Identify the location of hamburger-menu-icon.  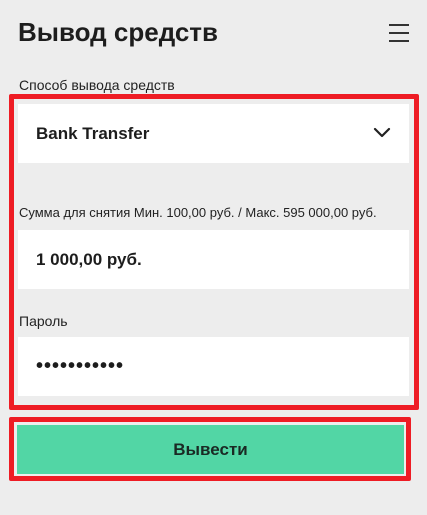
(399, 33).